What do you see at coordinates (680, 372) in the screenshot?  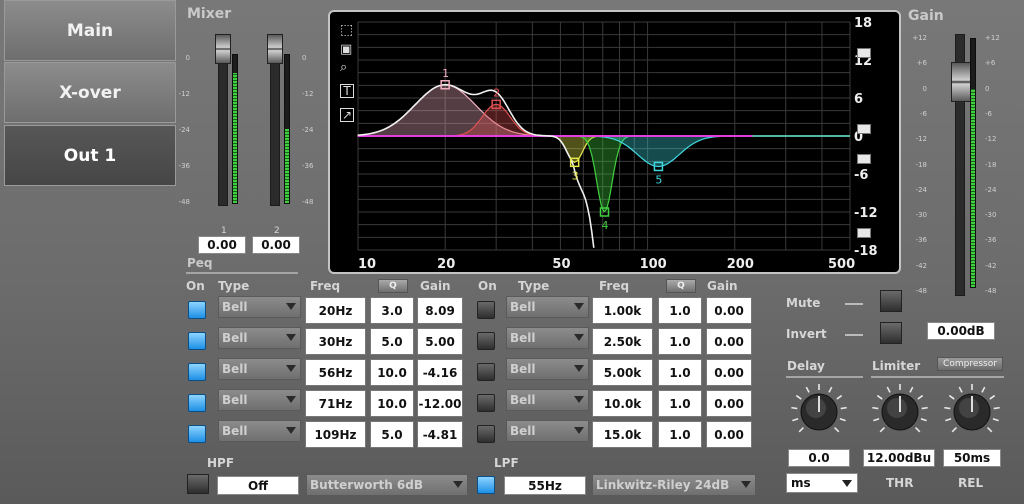 I see `peq-right-q-3: 1.0` at bounding box center [680, 372].